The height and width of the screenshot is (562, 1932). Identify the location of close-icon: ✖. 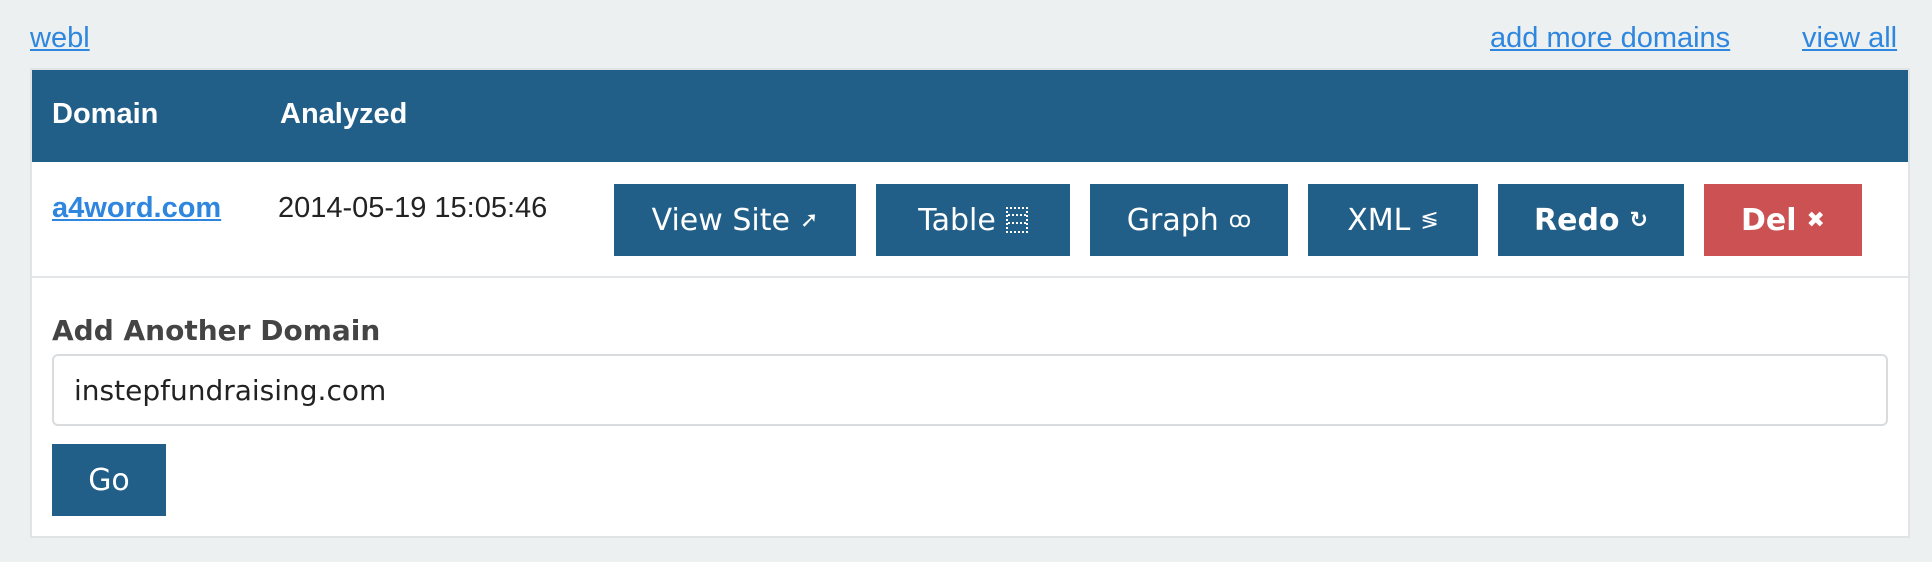
(1815, 220).